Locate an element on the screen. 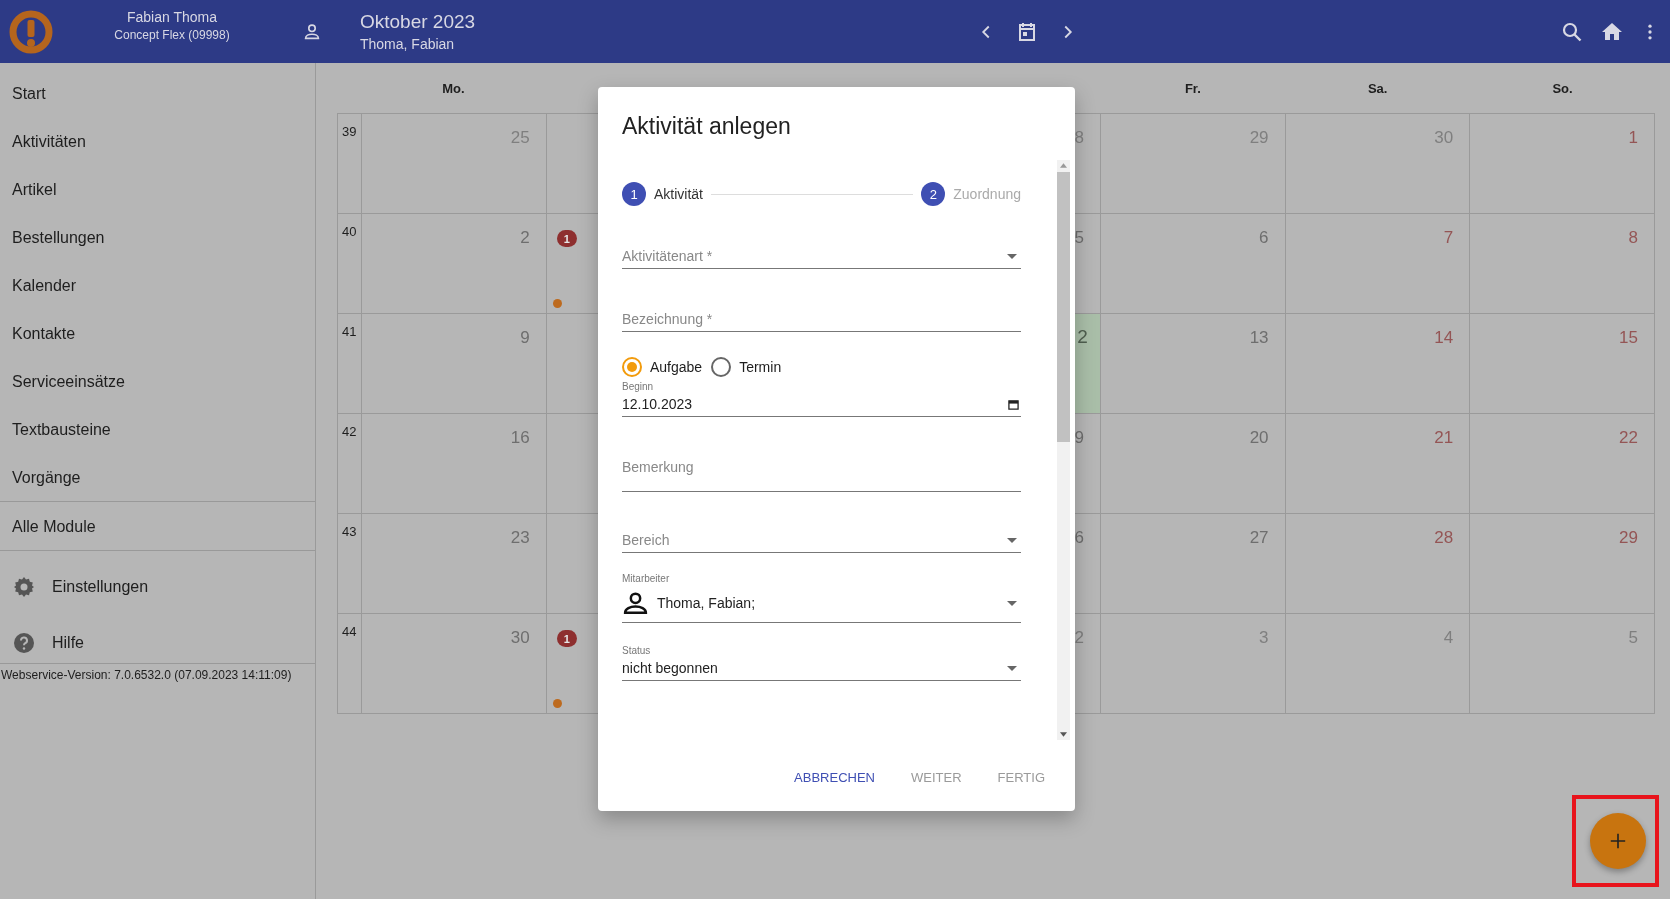 This screenshot has height=899, width=1670. week-number: 44 is located at coordinates (349, 631).